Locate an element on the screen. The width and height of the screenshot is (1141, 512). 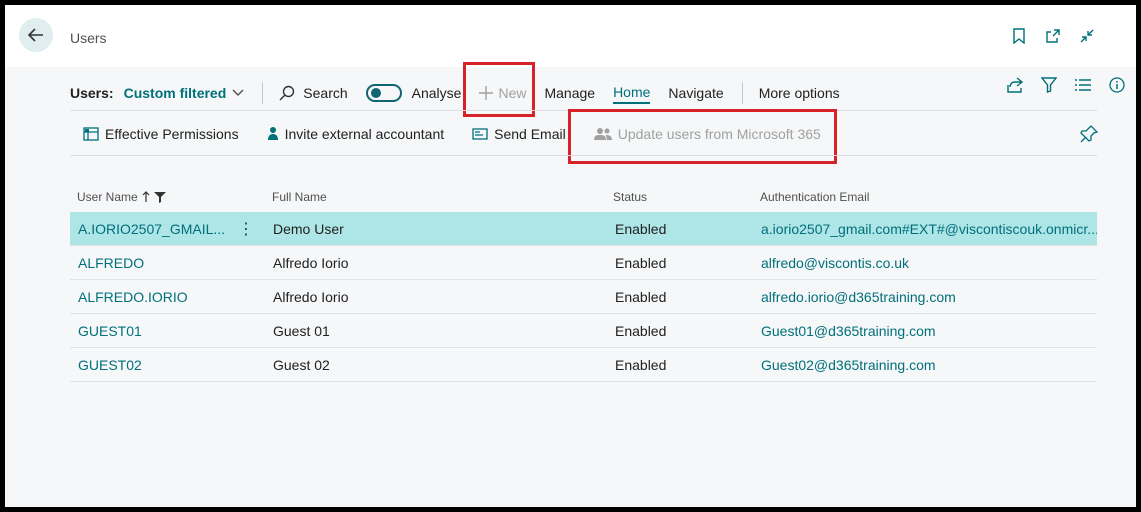
email-icon is located at coordinates (480, 134).